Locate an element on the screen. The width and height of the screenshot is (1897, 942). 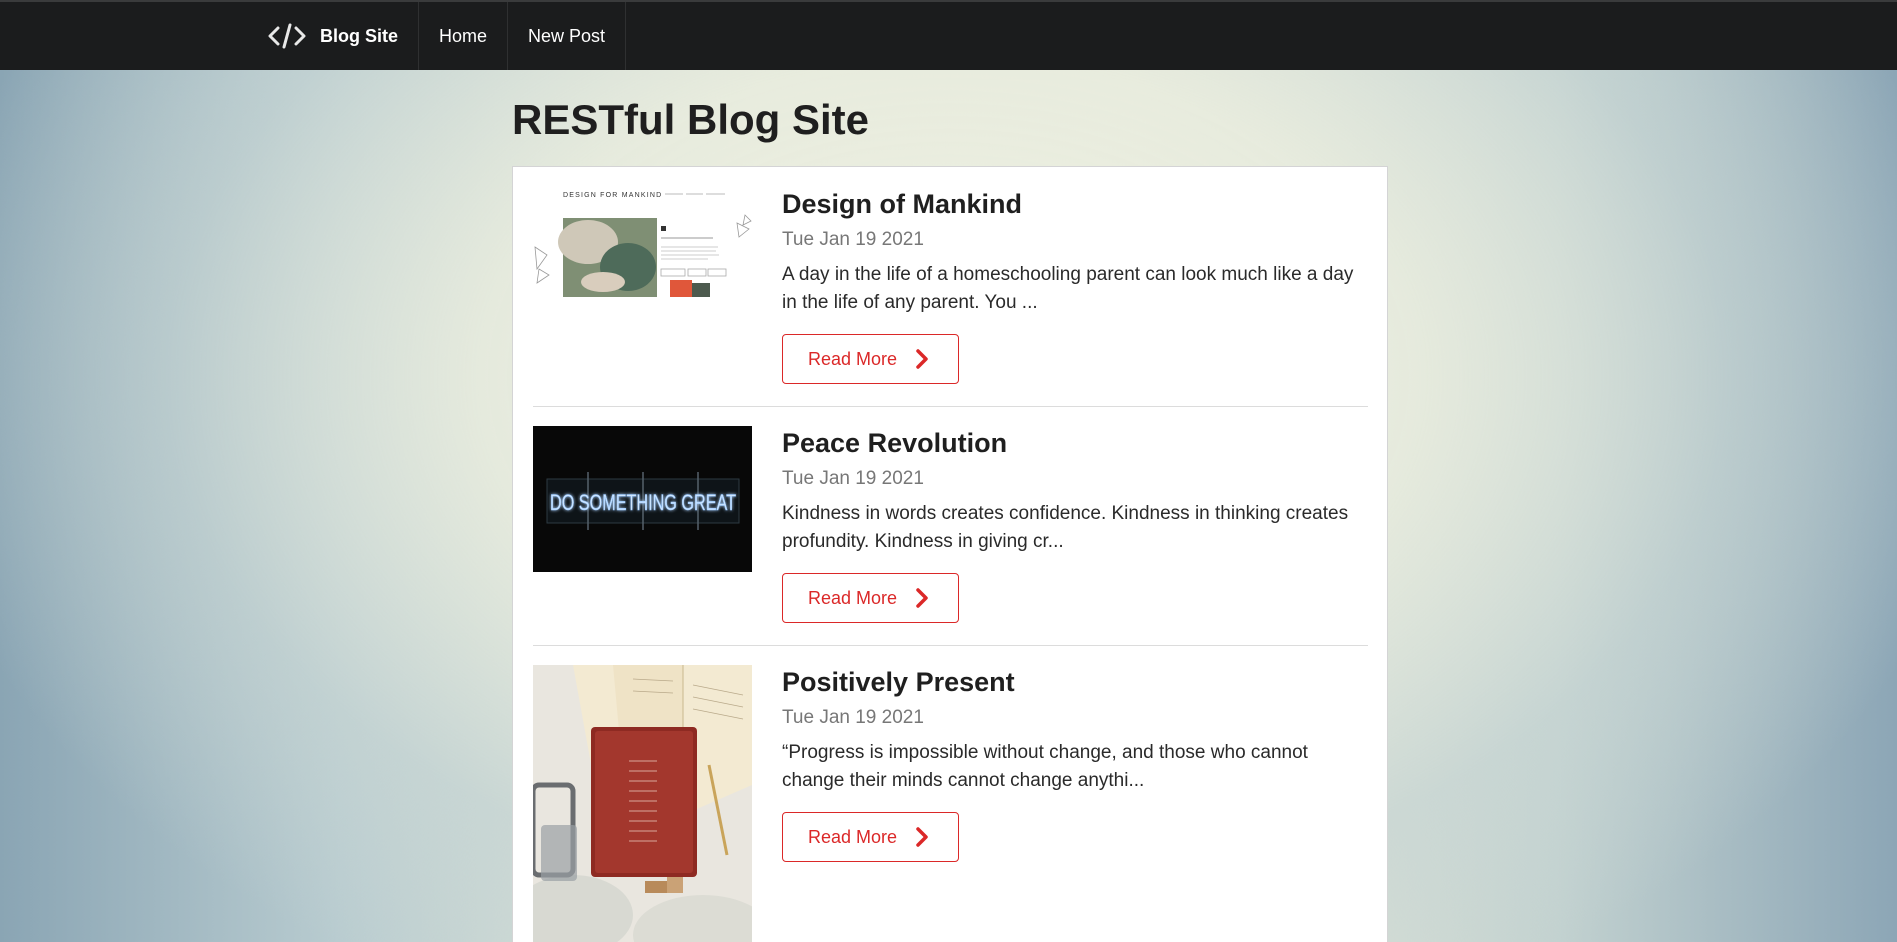
navbar-menu: Blog Site Home New Post is located at coordinates (439, 36).